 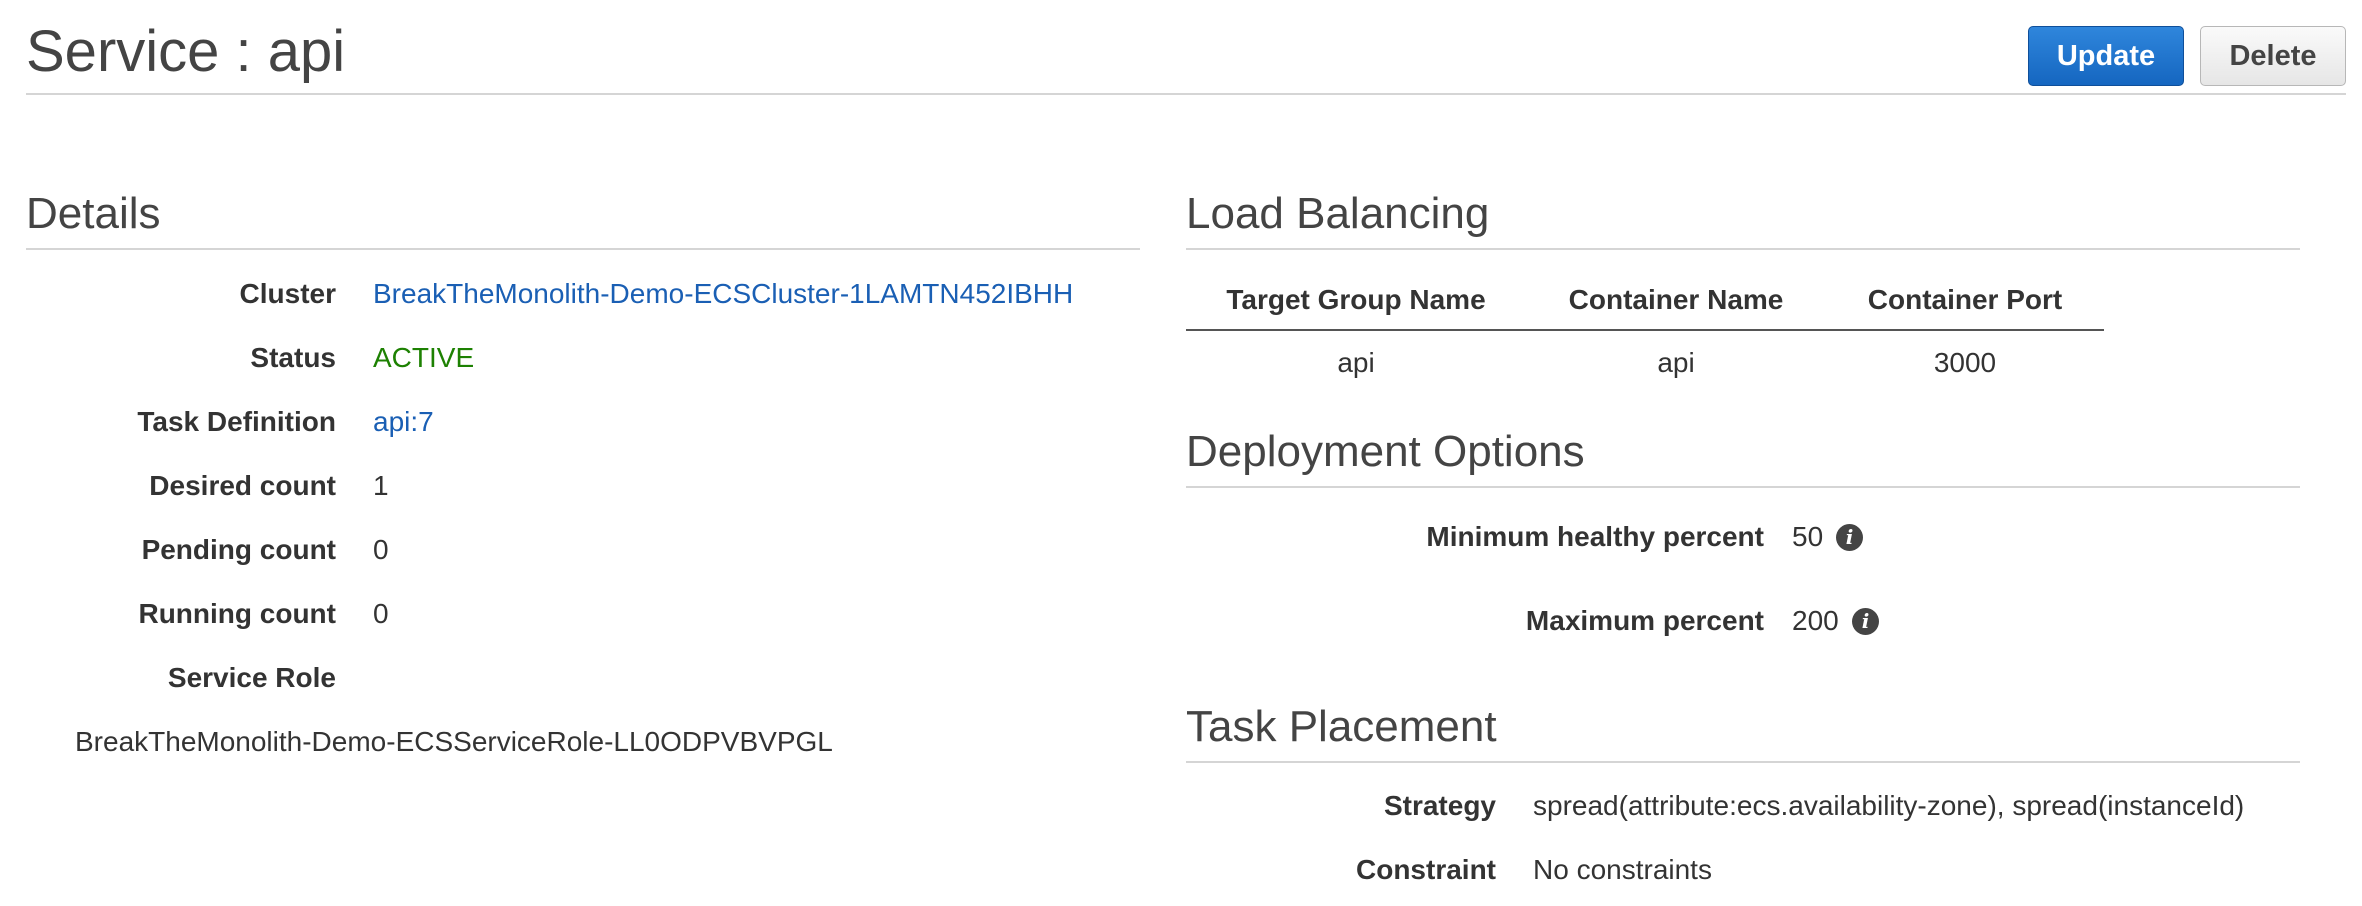 What do you see at coordinates (1338, 213) in the screenshot?
I see `load-balancing-heading: Load Balancing` at bounding box center [1338, 213].